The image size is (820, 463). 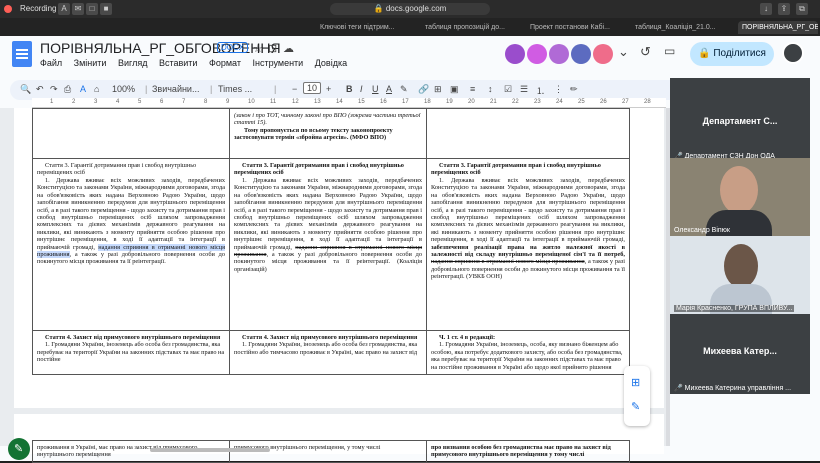 What do you see at coordinates (802, 9) in the screenshot?
I see `tabs-icon: ⧉` at bounding box center [802, 9].